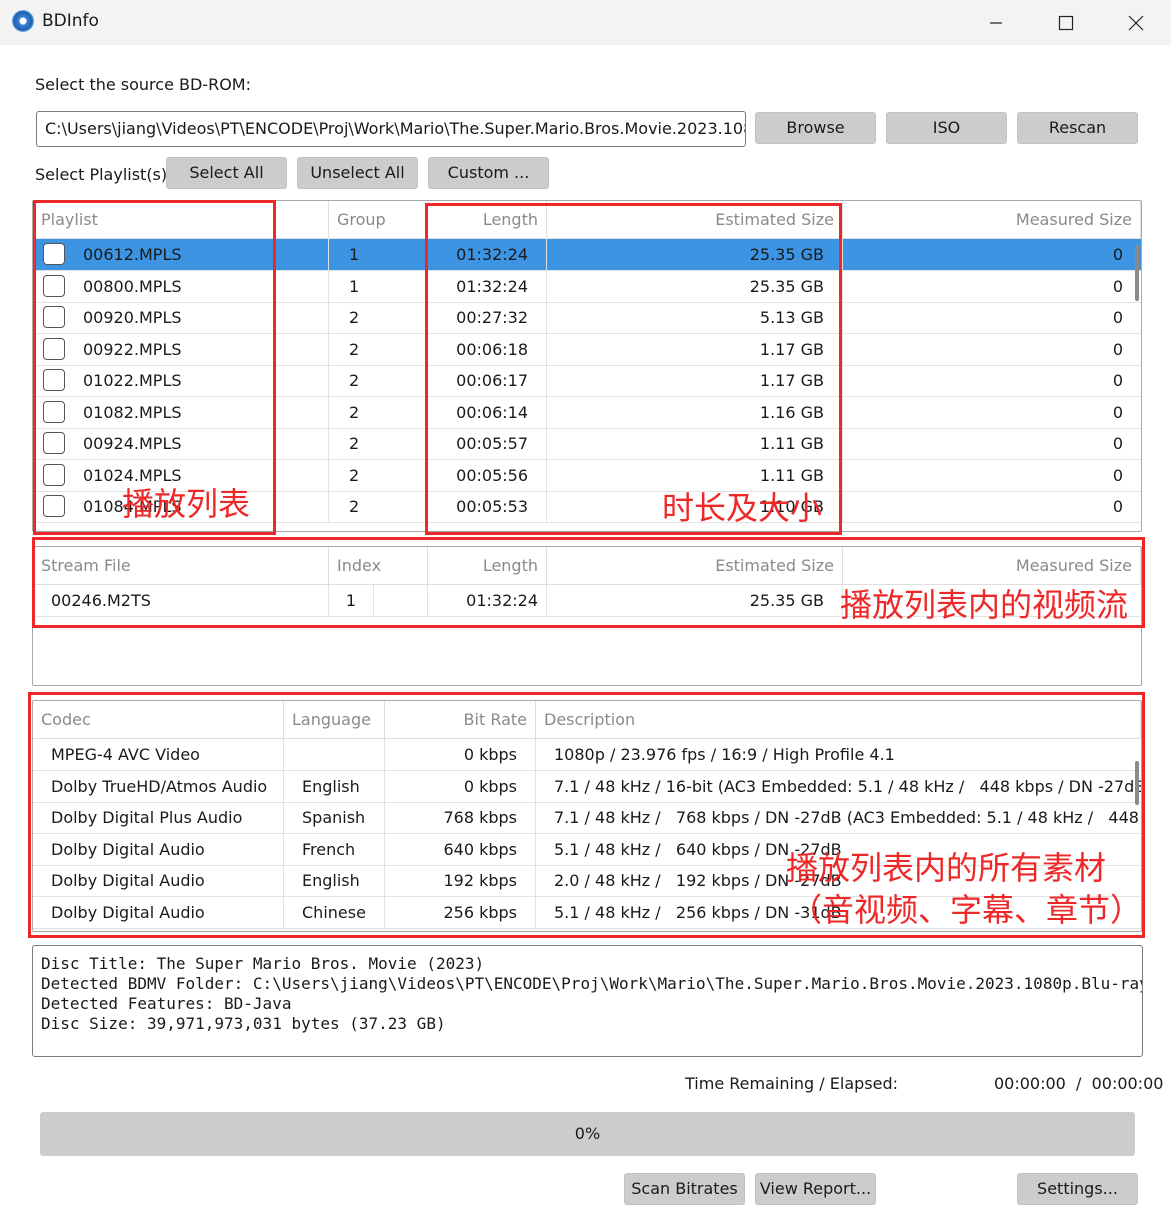 The width and height of the screenshot is (1171, 1221). Describe the element at coordinates (946, 128) in the screenshot. I see `iso-button: ISO` at that location.